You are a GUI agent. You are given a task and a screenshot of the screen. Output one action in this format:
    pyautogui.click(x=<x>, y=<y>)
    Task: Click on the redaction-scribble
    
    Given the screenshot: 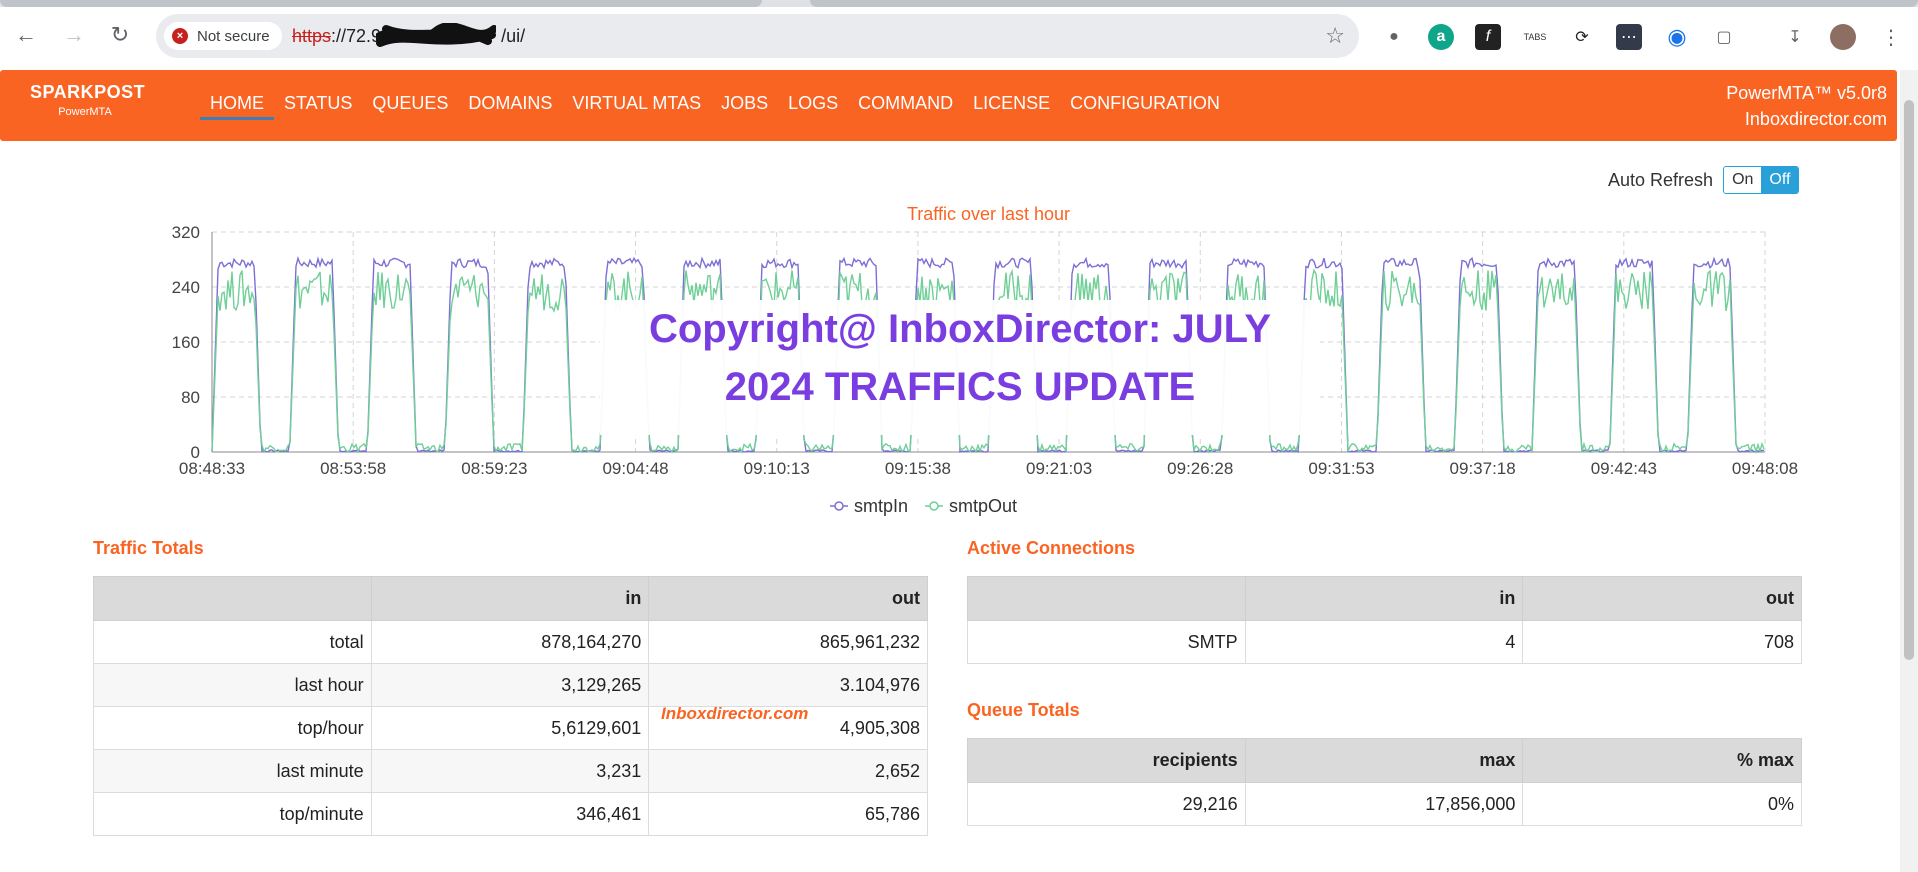 What is the action you would take?
    pyautogui.click(x=436, y=35)
    